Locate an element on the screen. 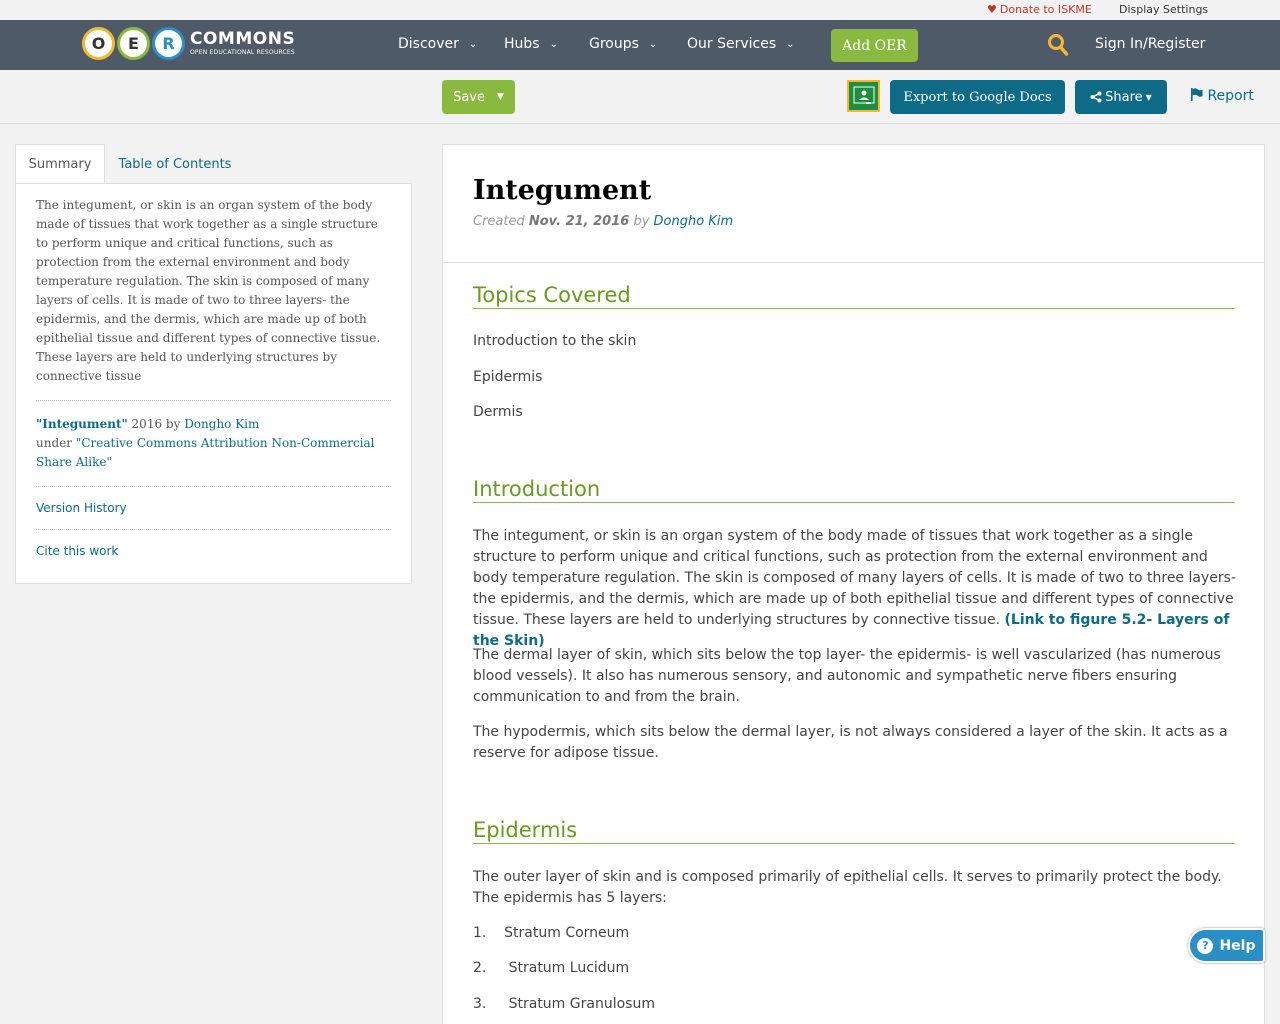  epidermis-layer-item: 1. Stratum Corneum is located at coordinates (551, 933).